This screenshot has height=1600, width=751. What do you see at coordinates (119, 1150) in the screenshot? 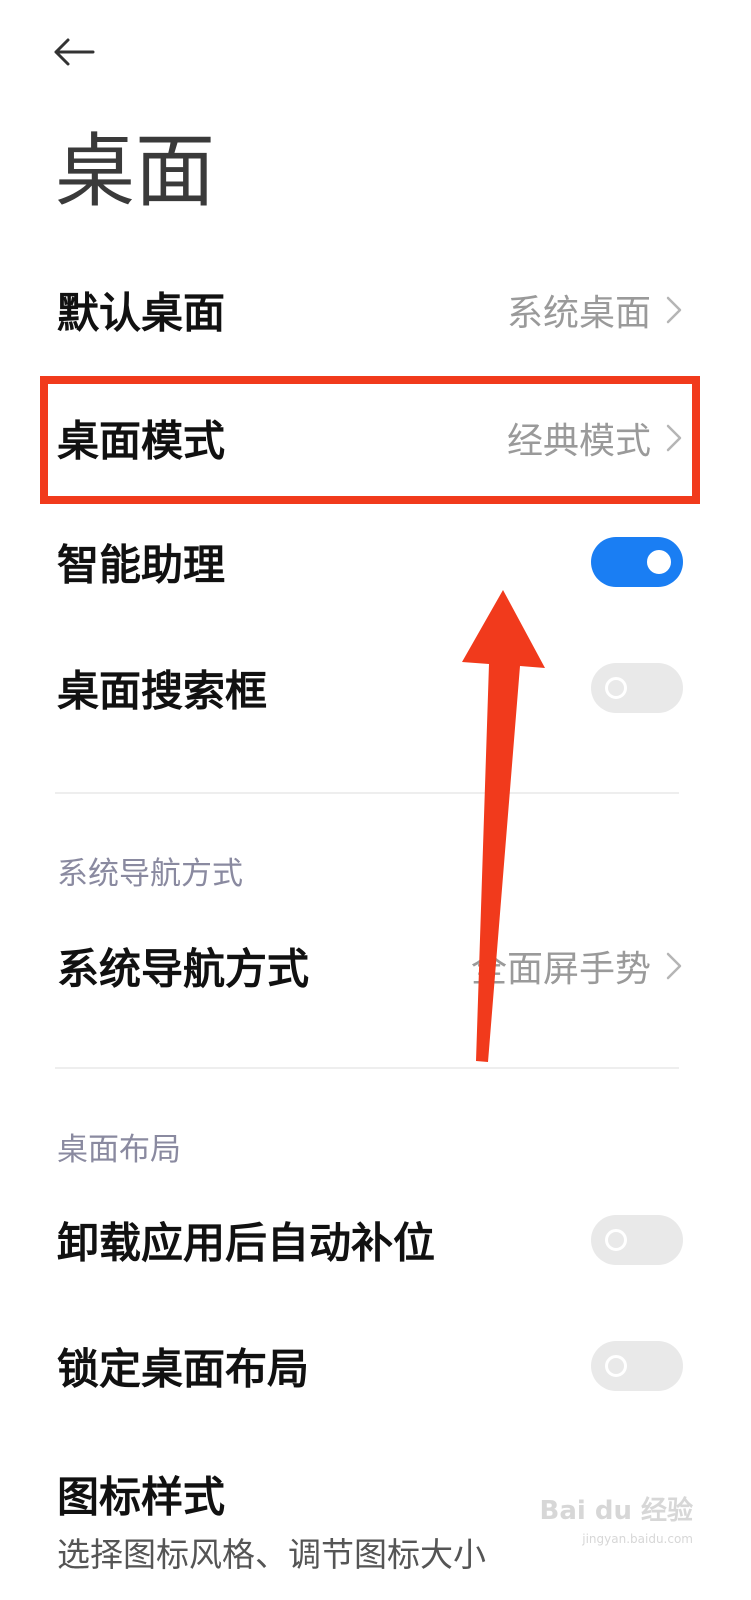
I see `layout-section-header: 桌面布局` at bounding box center [119, 1150].